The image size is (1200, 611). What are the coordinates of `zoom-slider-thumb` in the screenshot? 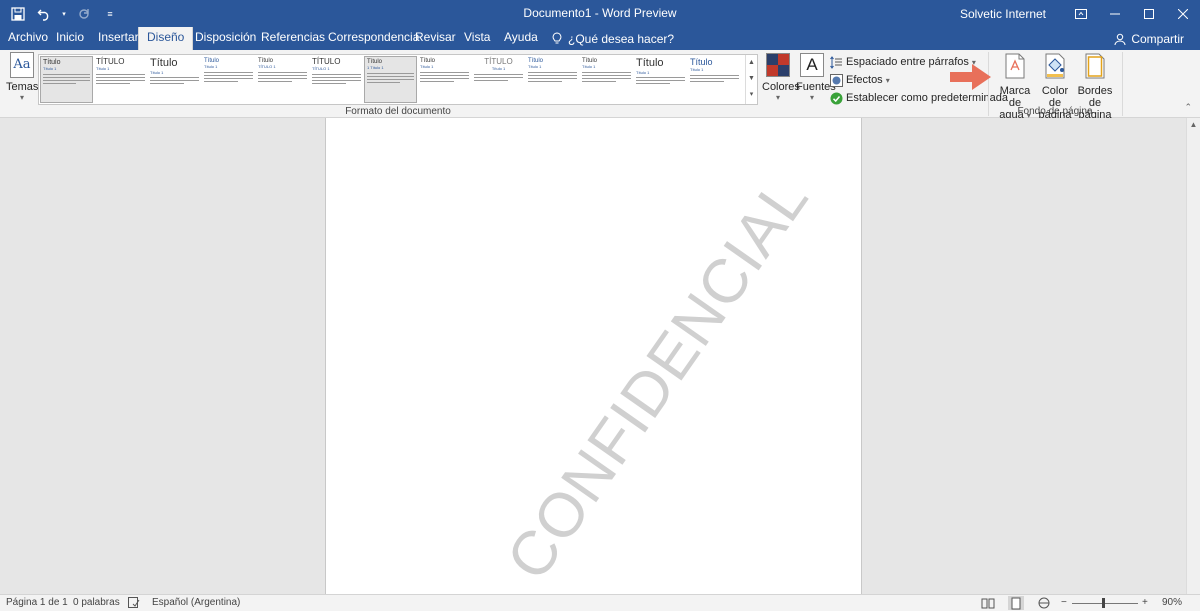 It's located at (1103, 603).